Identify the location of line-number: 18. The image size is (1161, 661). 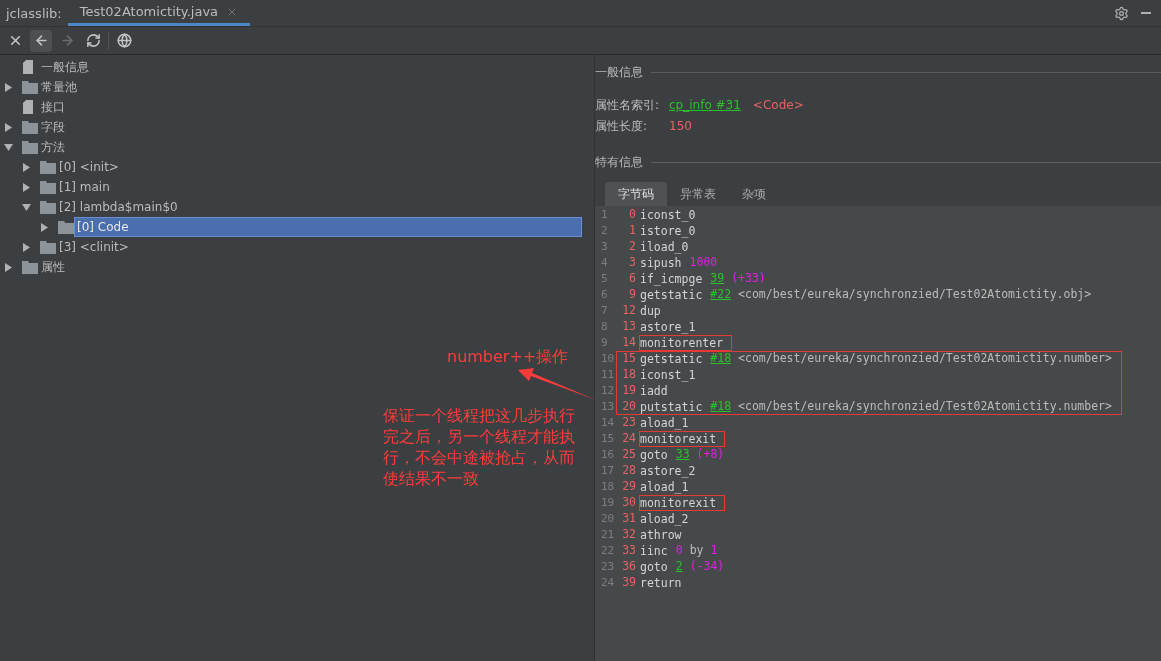
(608, 486).